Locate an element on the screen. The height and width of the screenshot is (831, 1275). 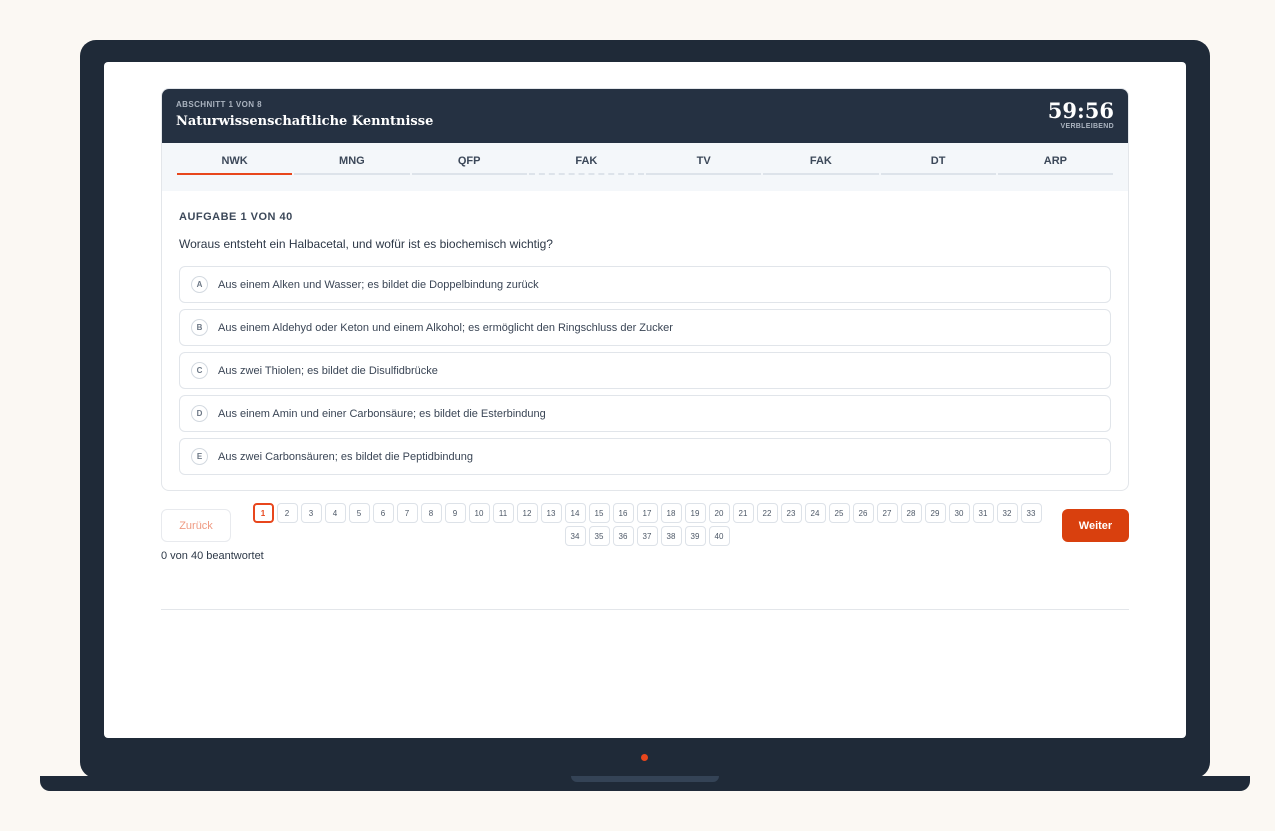
section-title: Naturwissenschaftliche Kenntnisse is located at coordinates (305, 121).